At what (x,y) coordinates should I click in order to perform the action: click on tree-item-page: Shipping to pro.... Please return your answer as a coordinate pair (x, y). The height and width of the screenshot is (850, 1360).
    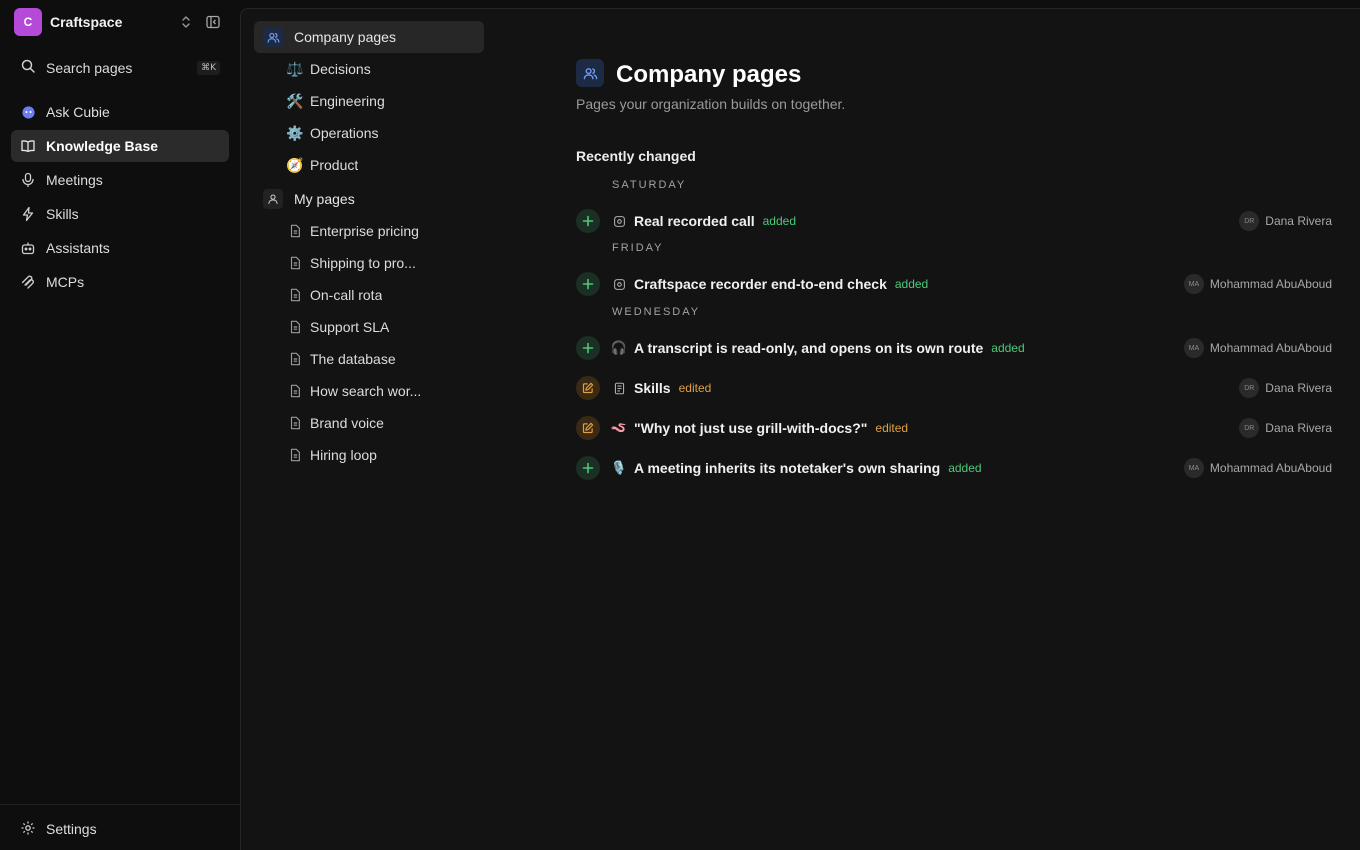
    Looking at the image, I should click on (384, 263).